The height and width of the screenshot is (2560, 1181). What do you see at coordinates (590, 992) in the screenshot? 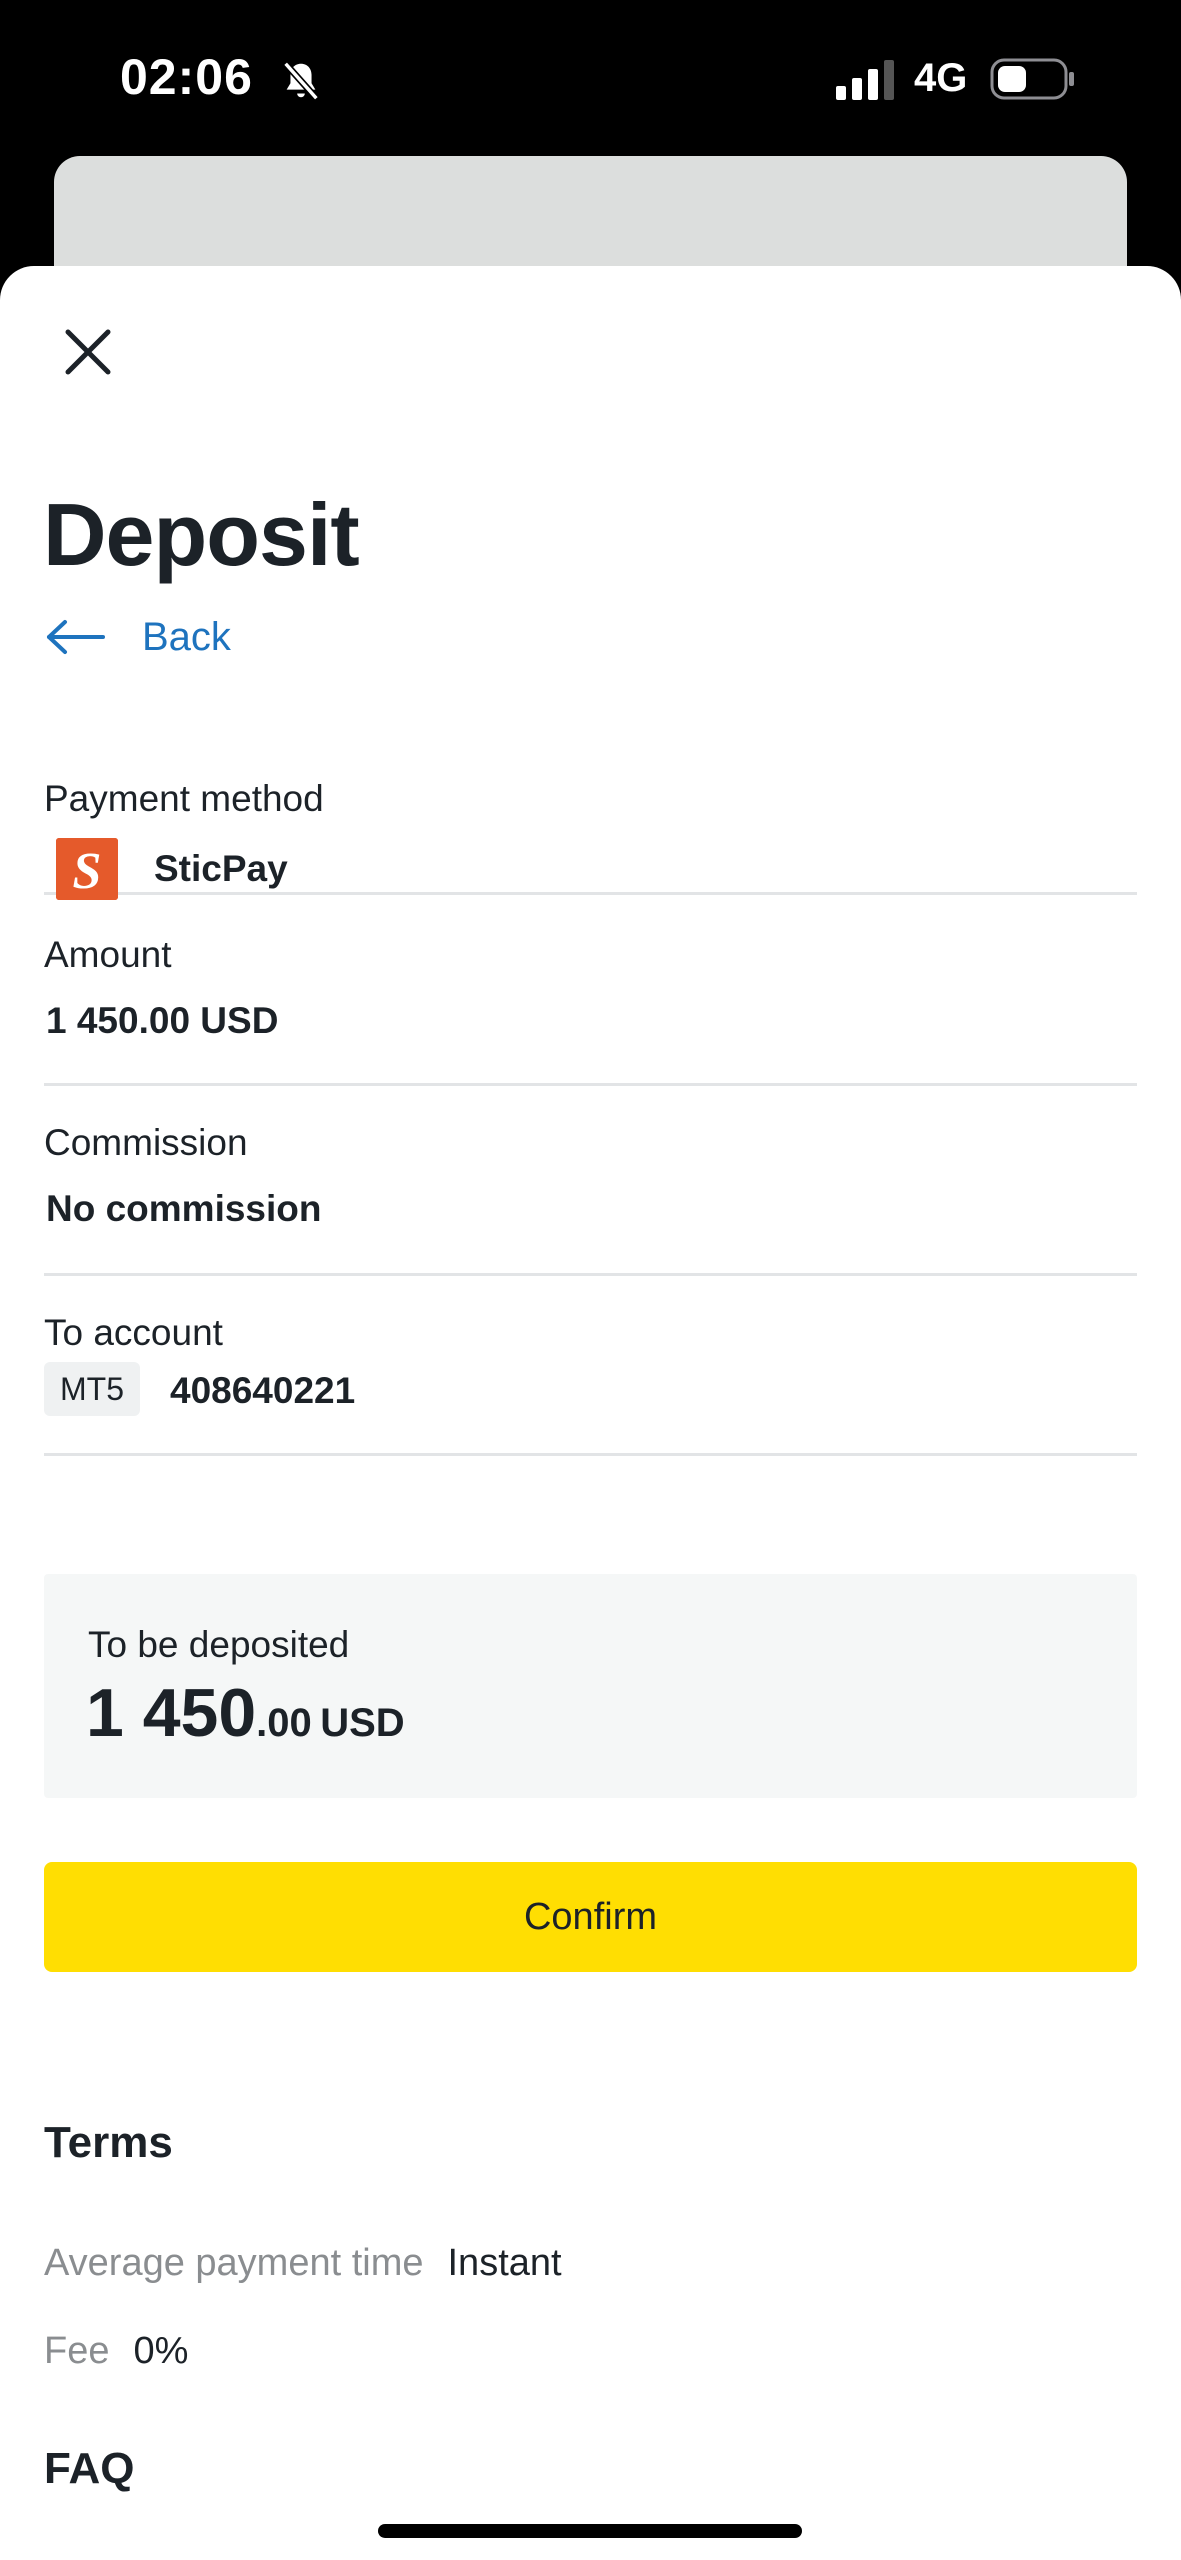
I see `amount-row: Amount 1 450.00 USD` at bounding box center [590, 992].